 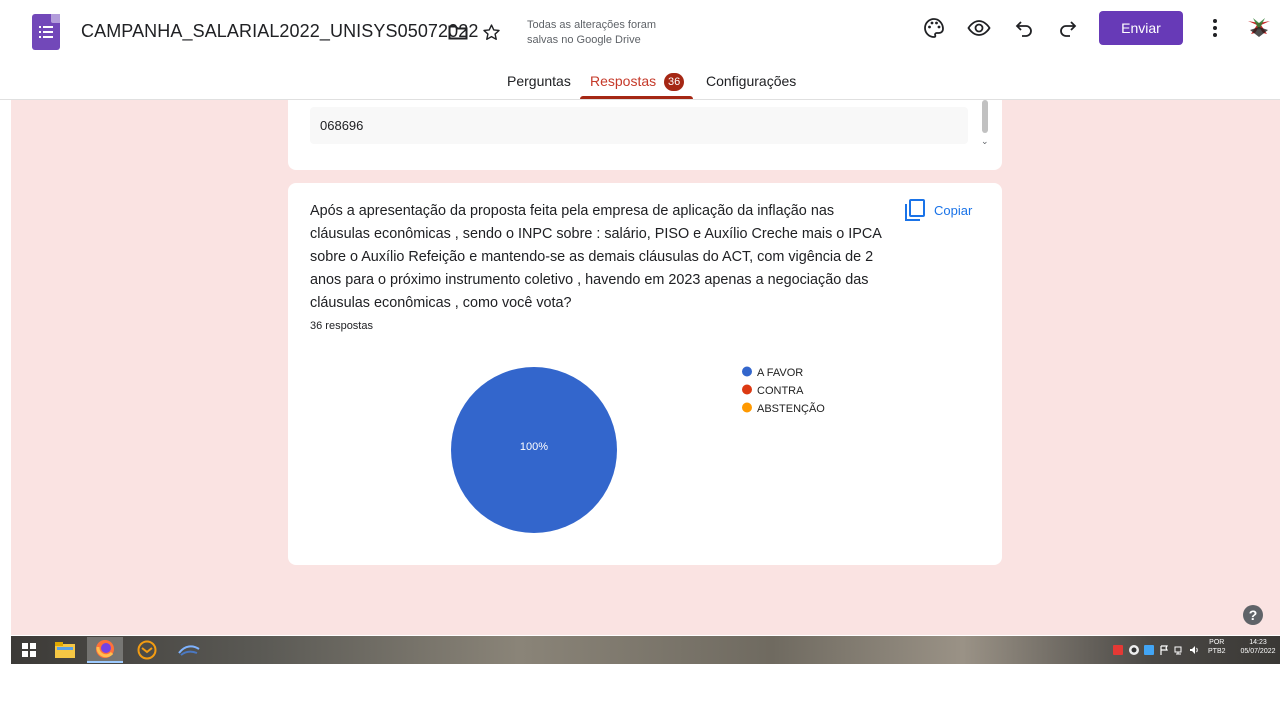 What do you see at coordinates (636, 97) in the screenshot?
I see `active-tab-indicator` at bounding box center [636, 97].